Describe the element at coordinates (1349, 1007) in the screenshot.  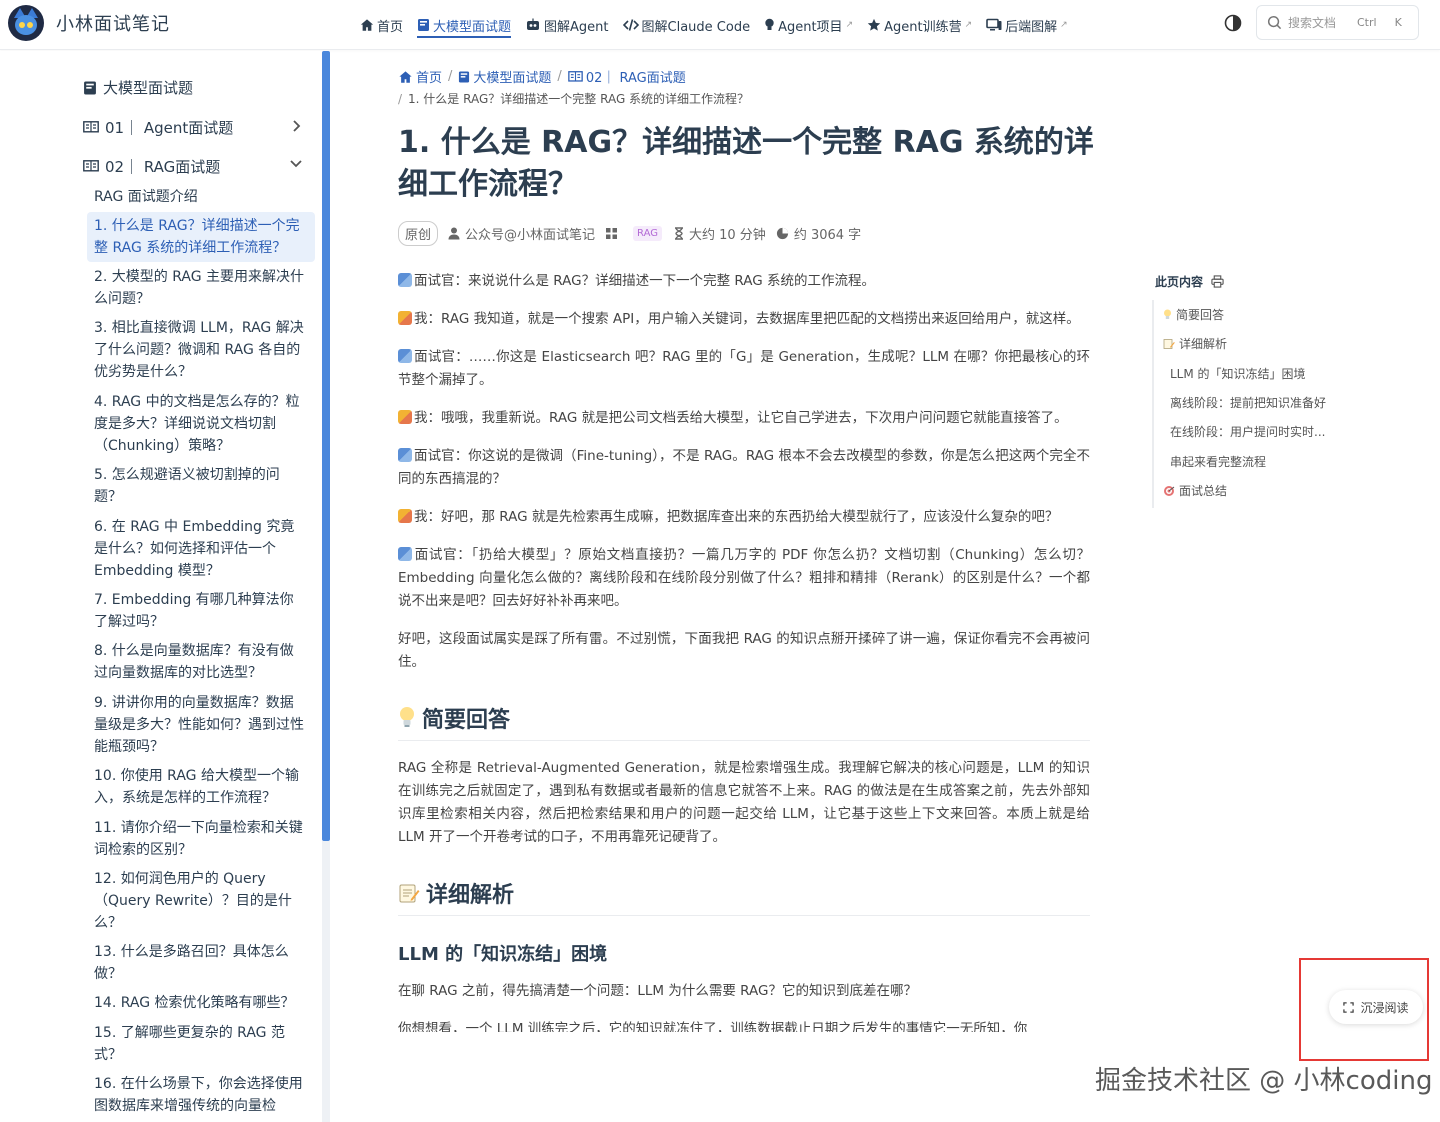
I see `expand-icon` at that location.